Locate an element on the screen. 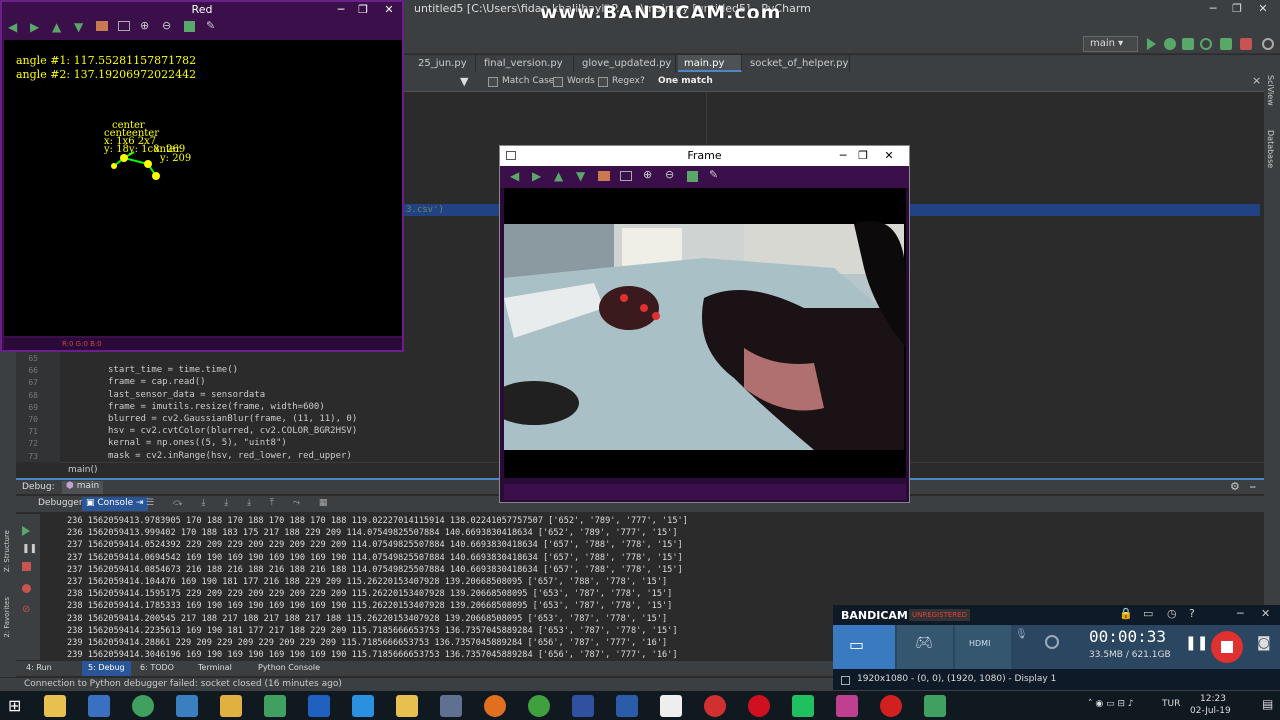  gear-icon: ⚙ is located at coordinates (1235, 486).